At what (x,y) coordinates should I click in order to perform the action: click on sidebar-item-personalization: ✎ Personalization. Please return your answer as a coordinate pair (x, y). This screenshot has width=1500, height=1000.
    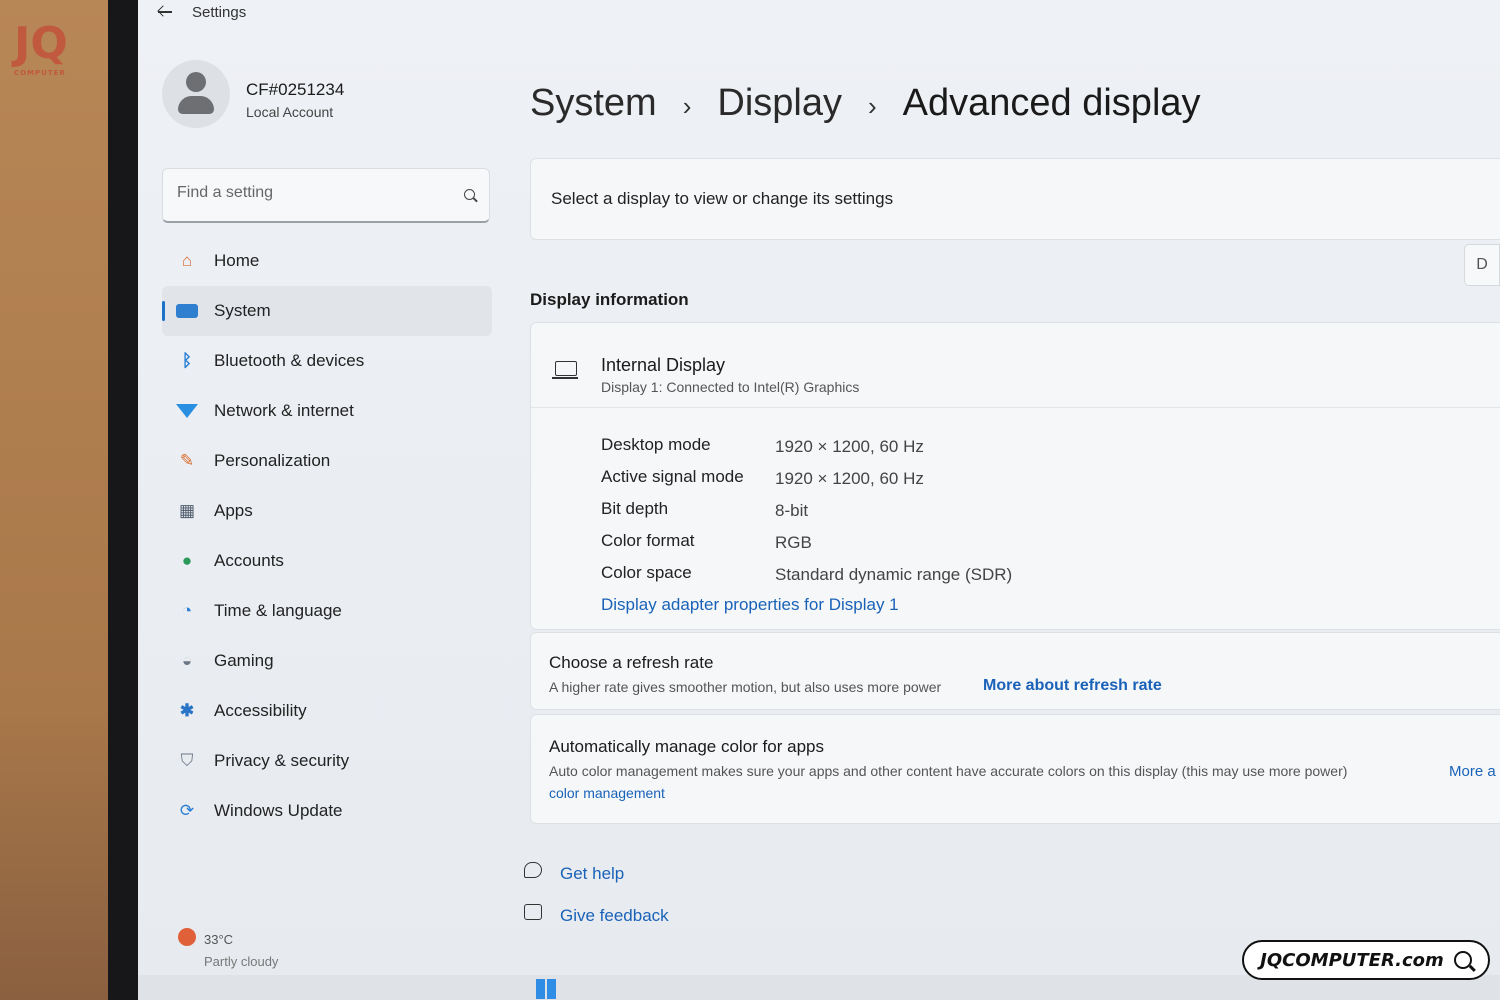
    Looking at the image, I should click on (327, 461).